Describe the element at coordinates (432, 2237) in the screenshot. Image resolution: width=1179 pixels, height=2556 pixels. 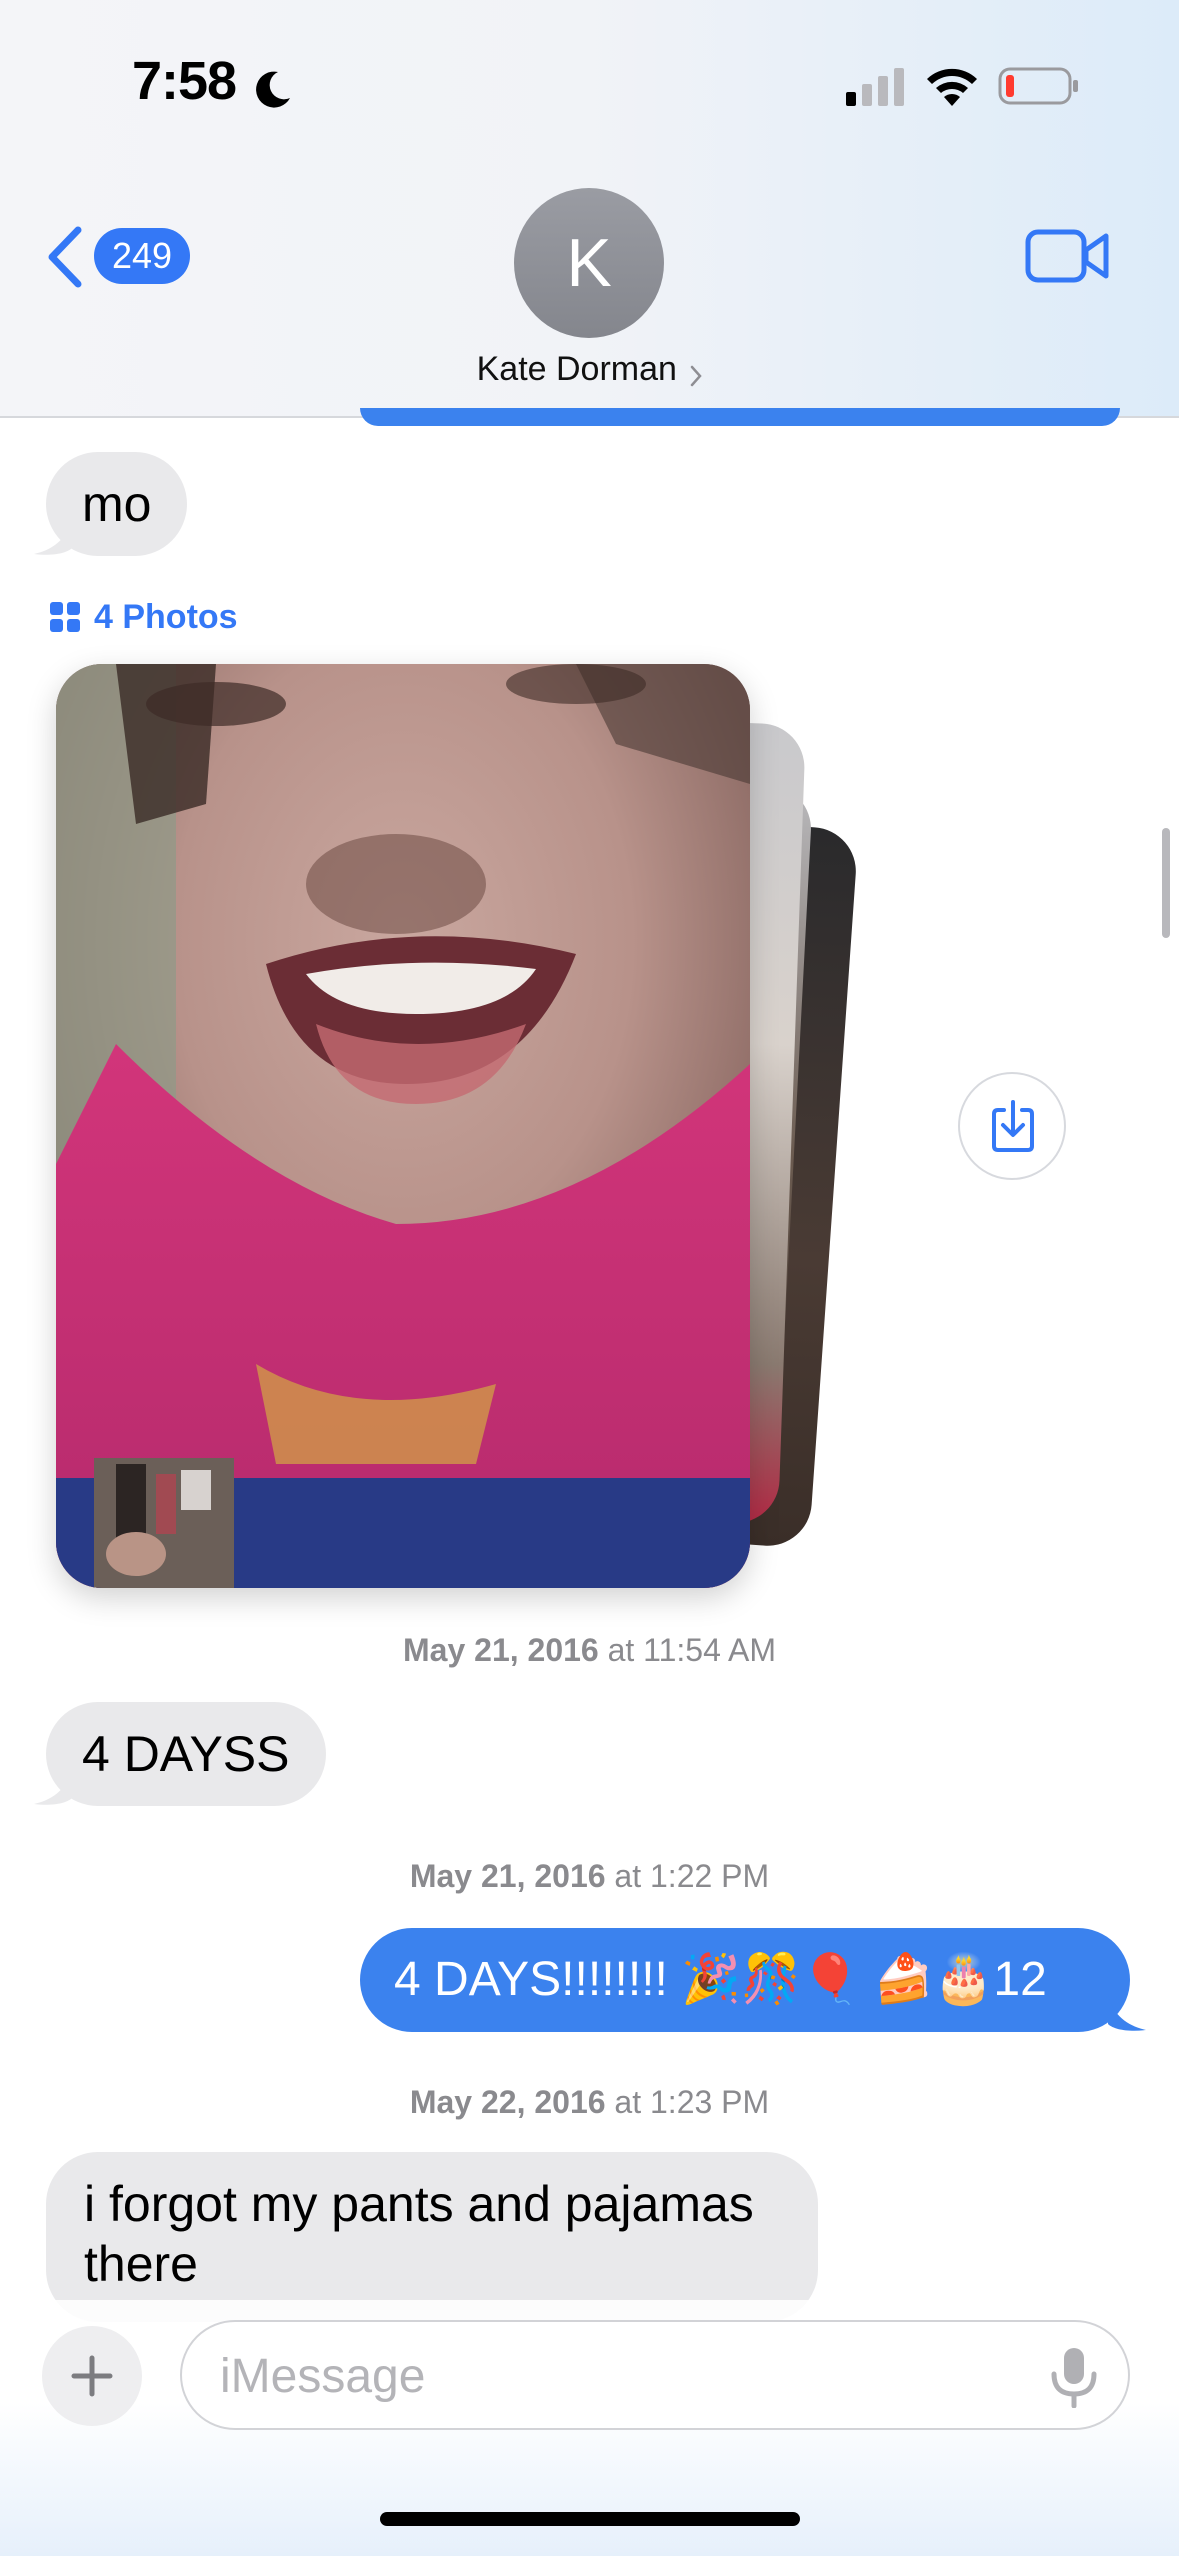
I see `incoming-message-bubble: i forgot my pants and pajamas there` at that location.